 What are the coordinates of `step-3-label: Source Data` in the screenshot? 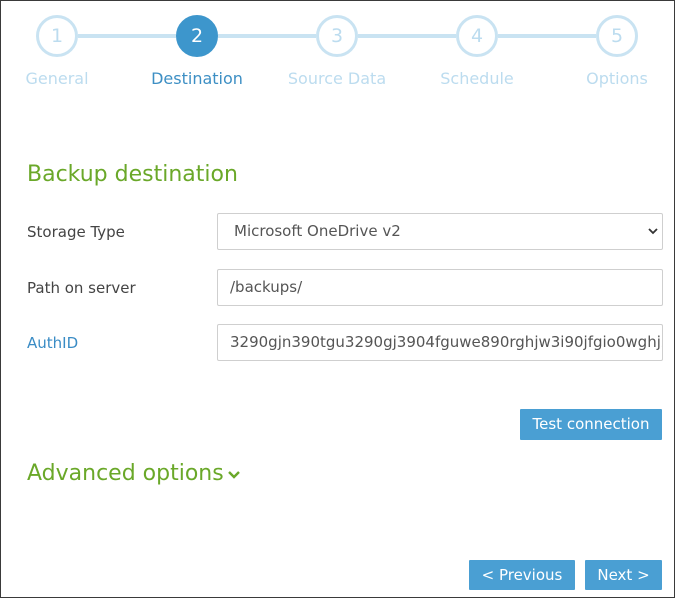 It's located at (337, 78).